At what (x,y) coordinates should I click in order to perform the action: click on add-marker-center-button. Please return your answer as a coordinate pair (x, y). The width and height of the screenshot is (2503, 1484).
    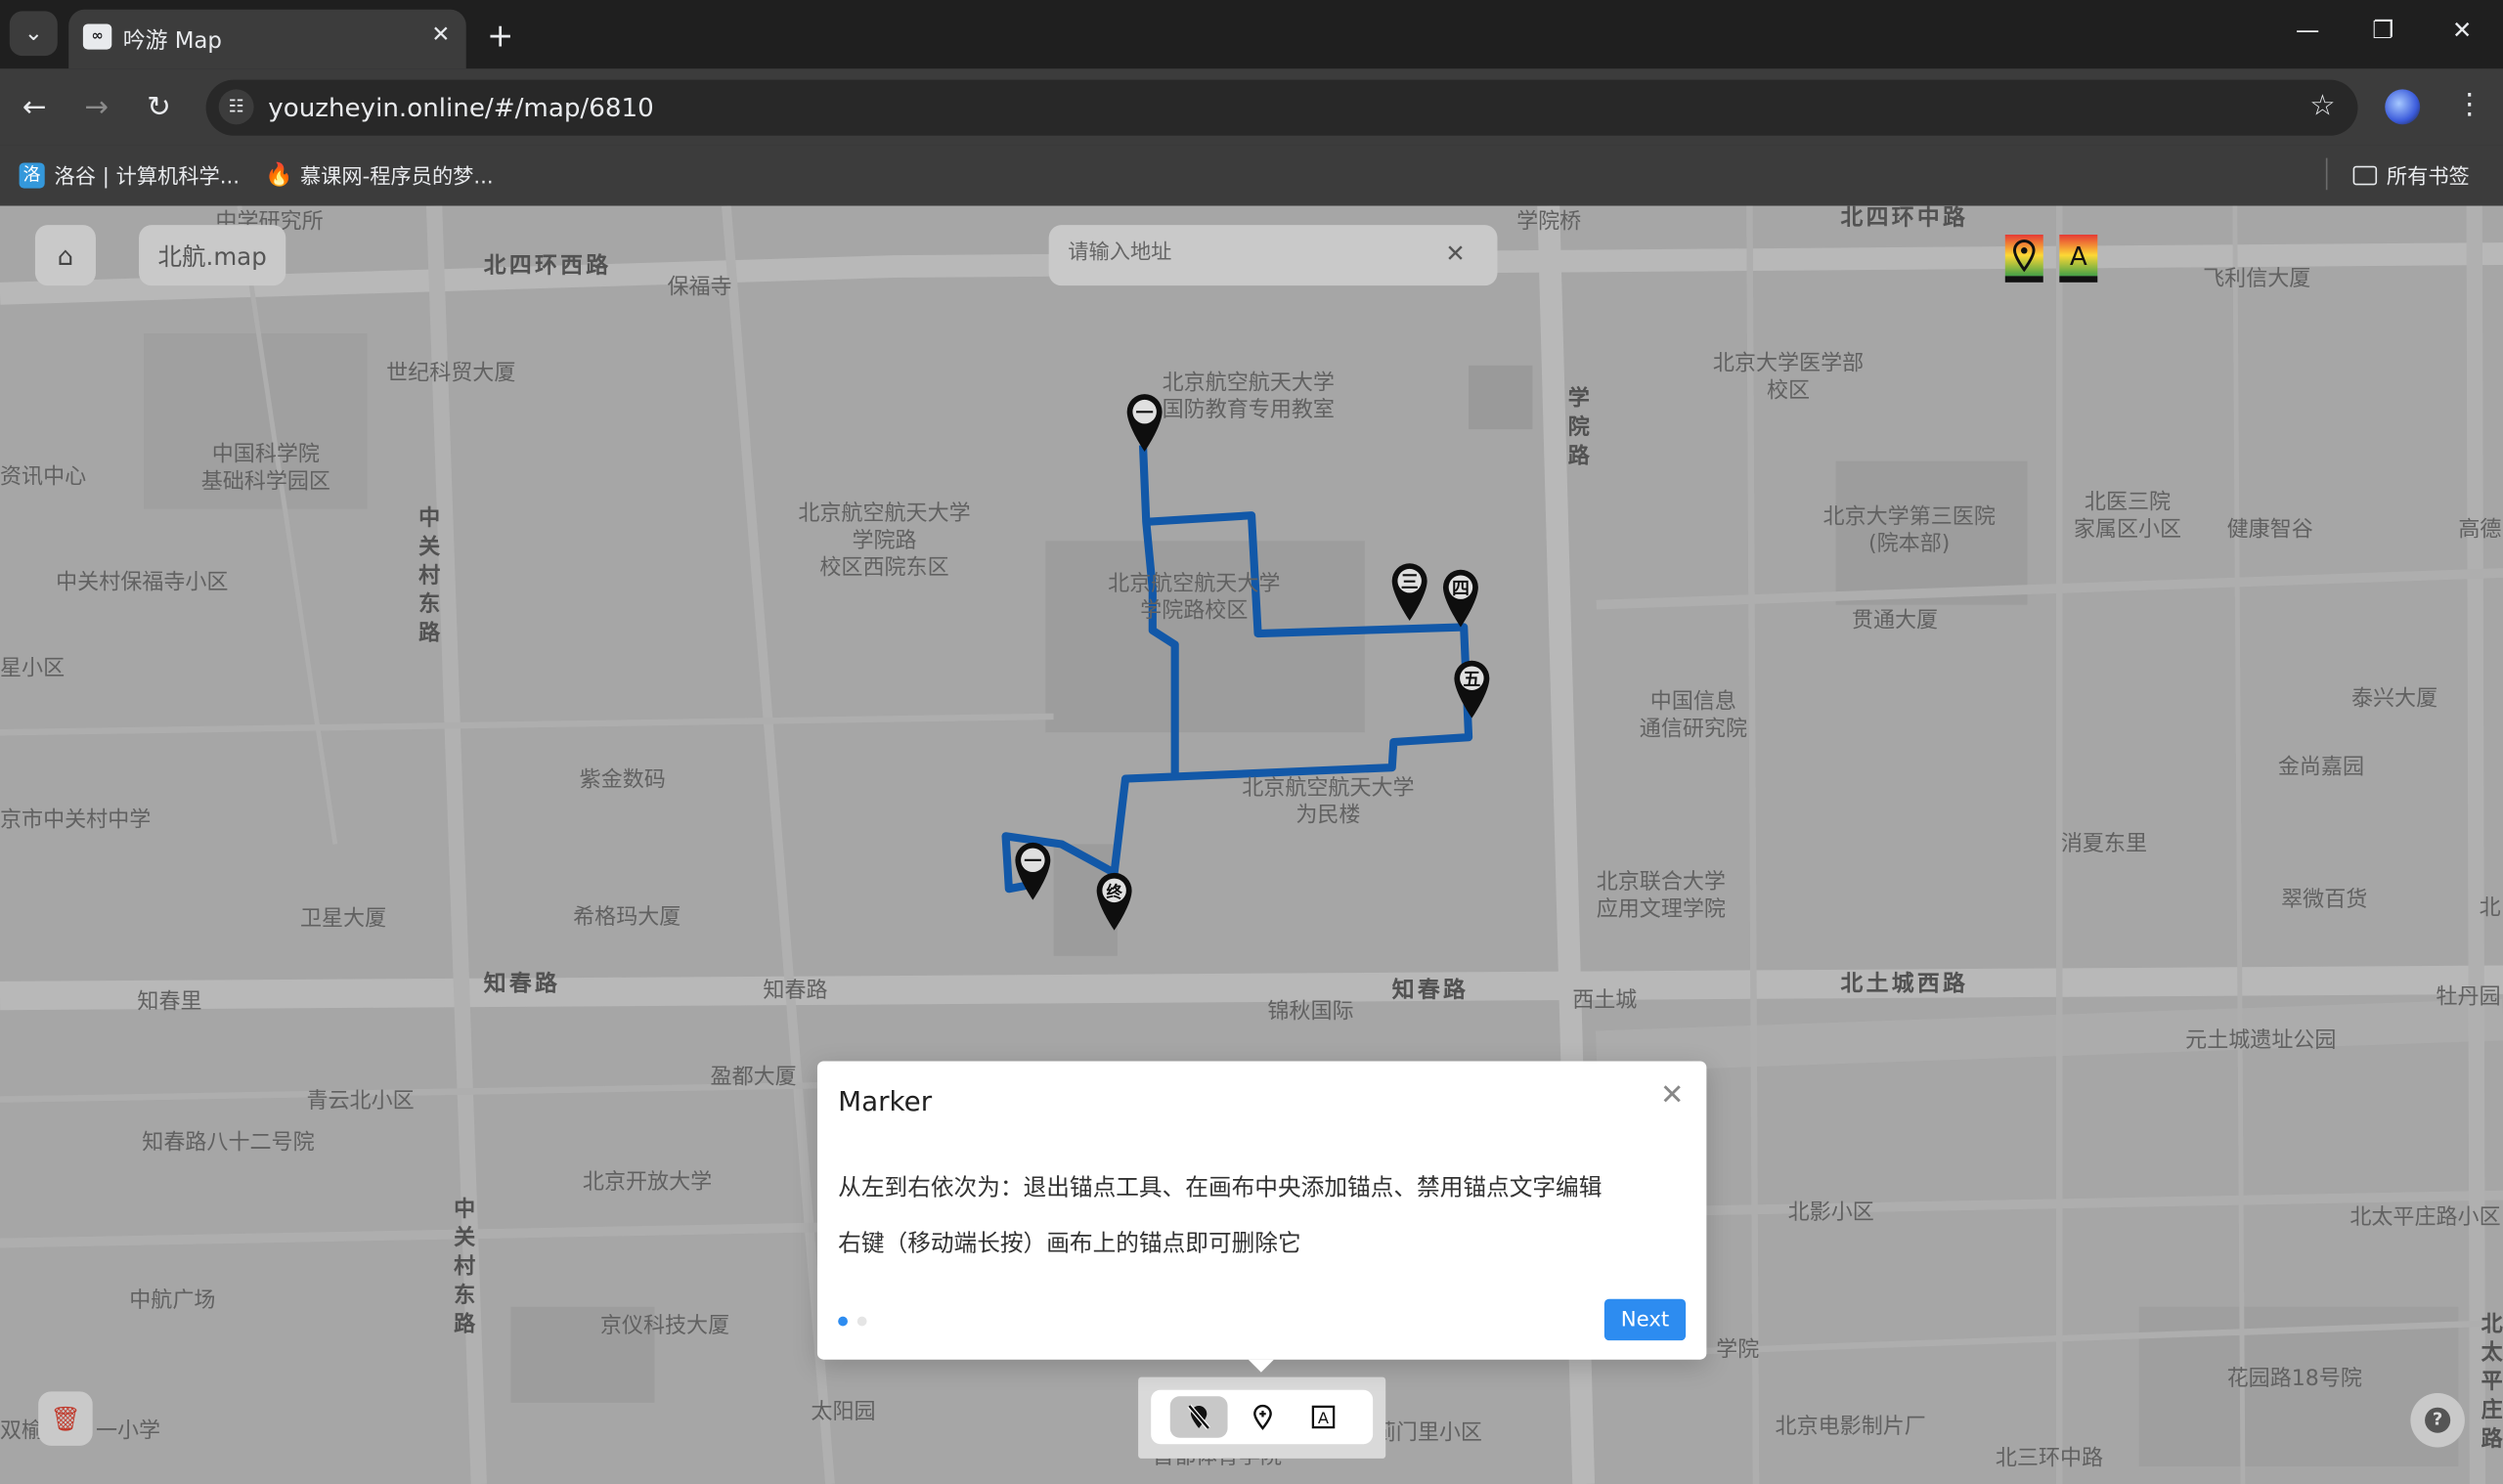
    Looking at the image, I should click on (1263, 1416).